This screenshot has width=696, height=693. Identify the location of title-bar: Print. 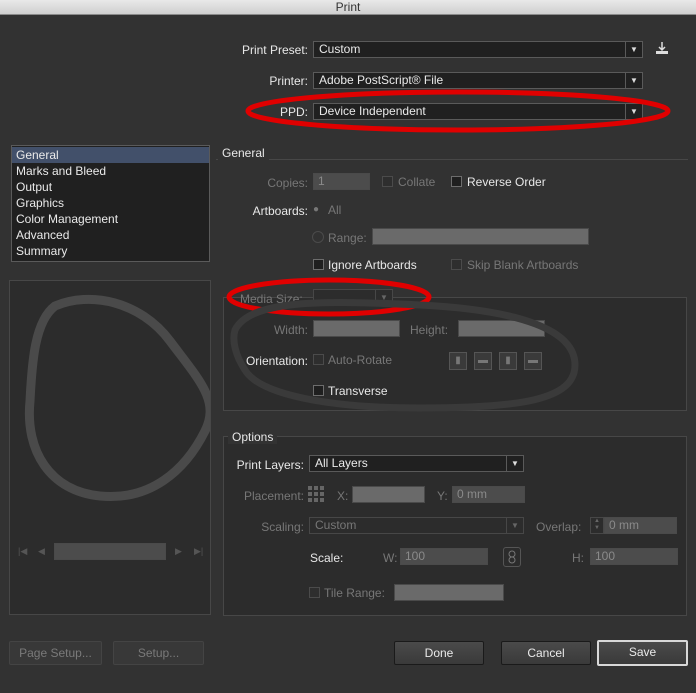
(348, 7).